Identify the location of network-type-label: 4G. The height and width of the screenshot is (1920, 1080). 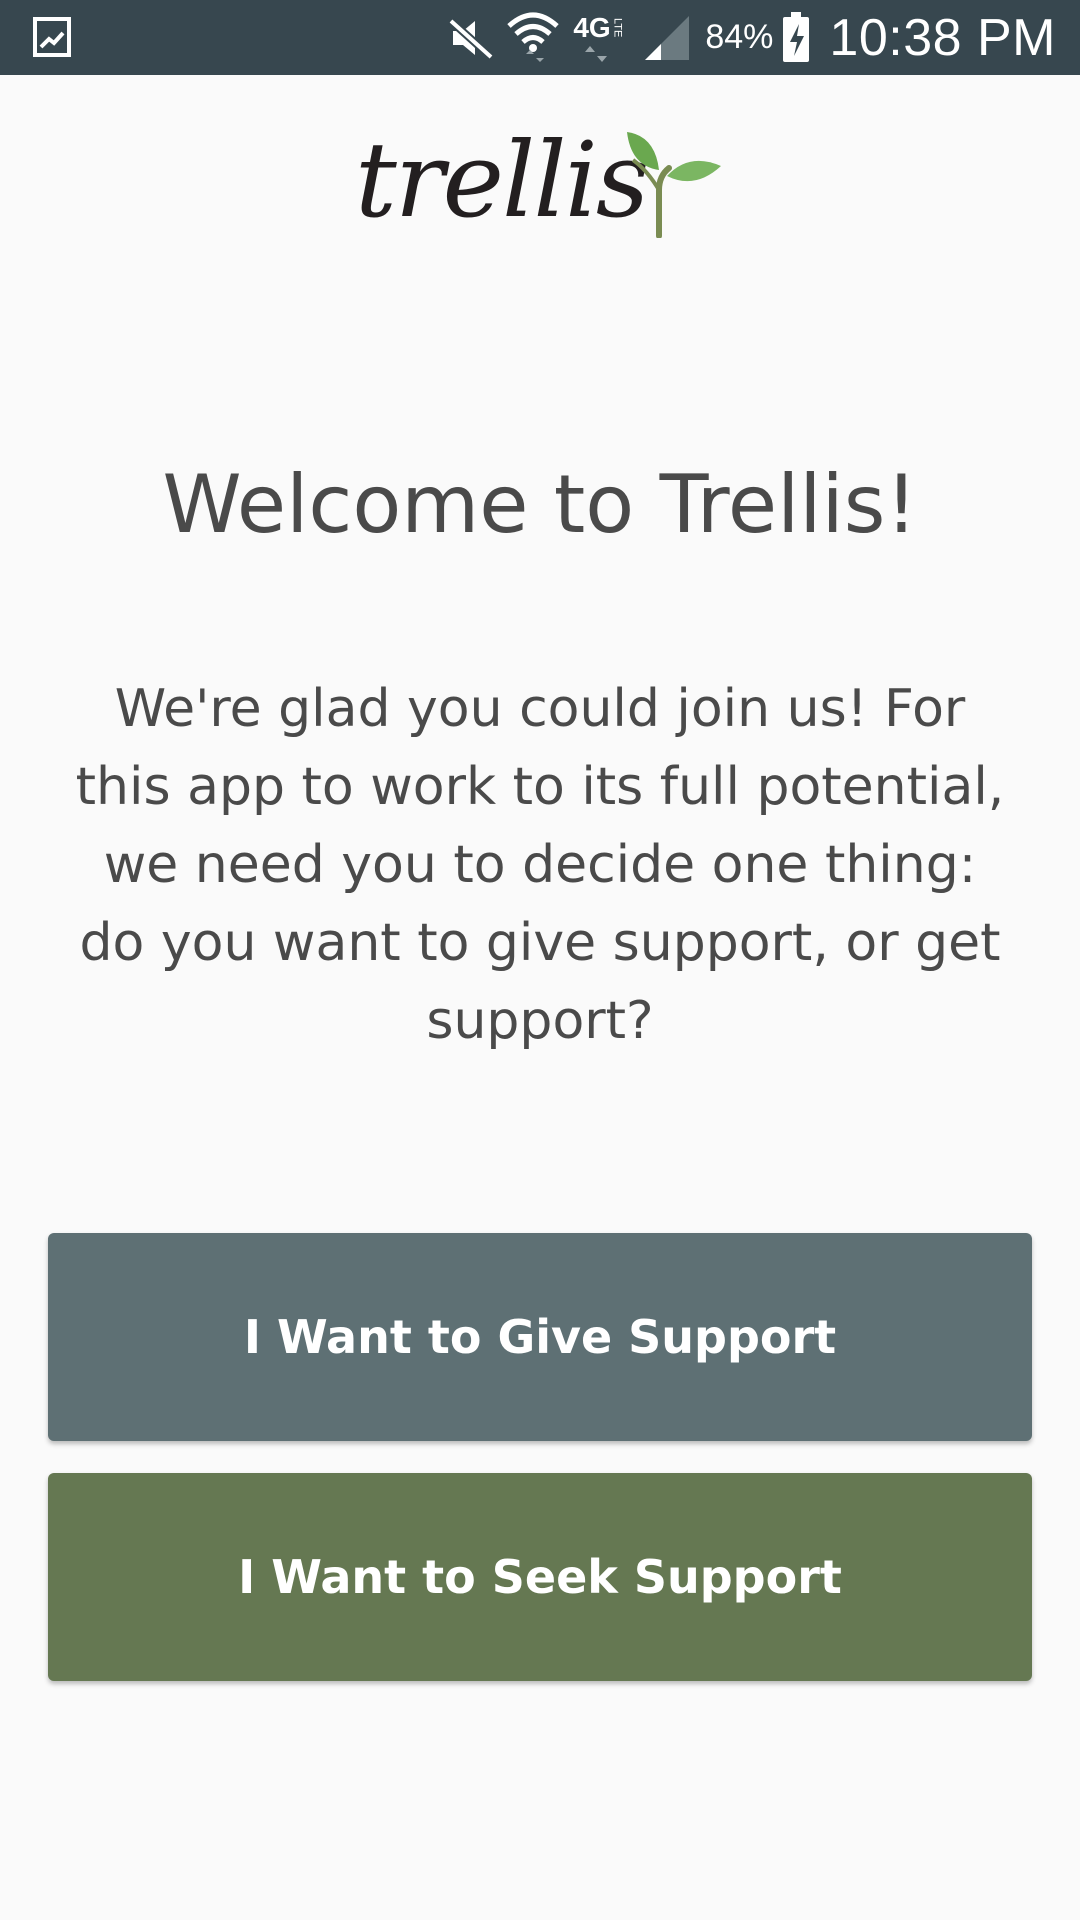
(592, 27).